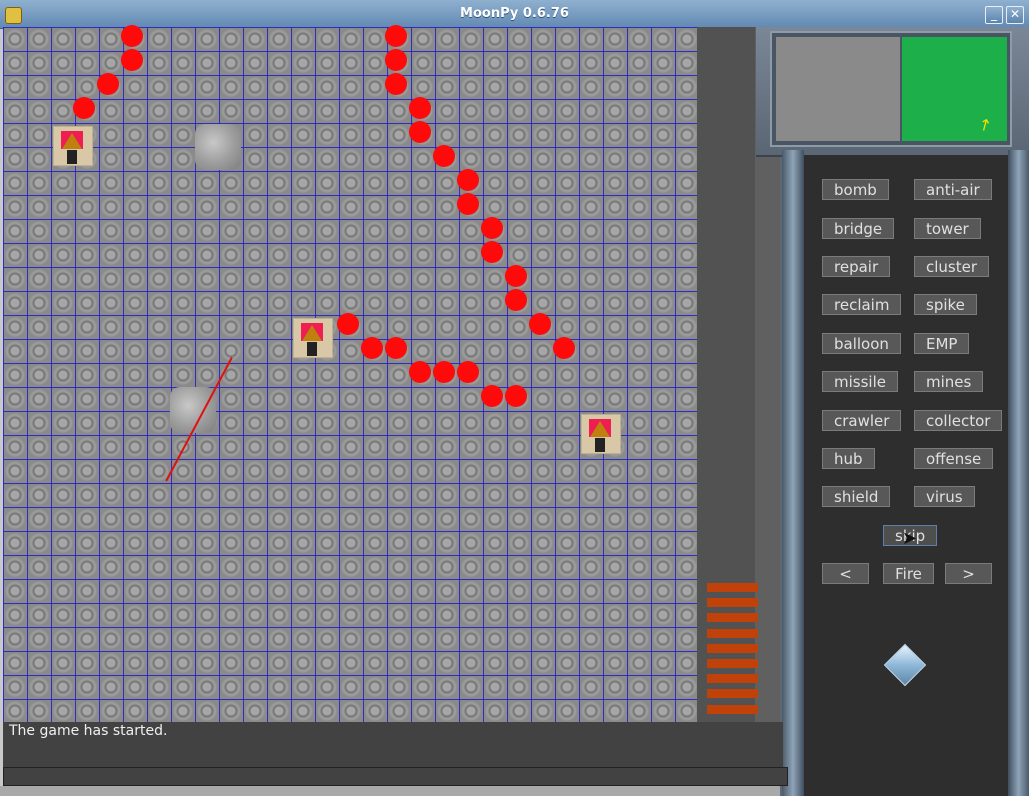 Image resolution: width=1029 pixels, height=796 pixels. What do you see at coordinates (862, 304) in the screenshot?
I see `weapon-reclaim-button: reclaim` at bounding box center [862, 304].